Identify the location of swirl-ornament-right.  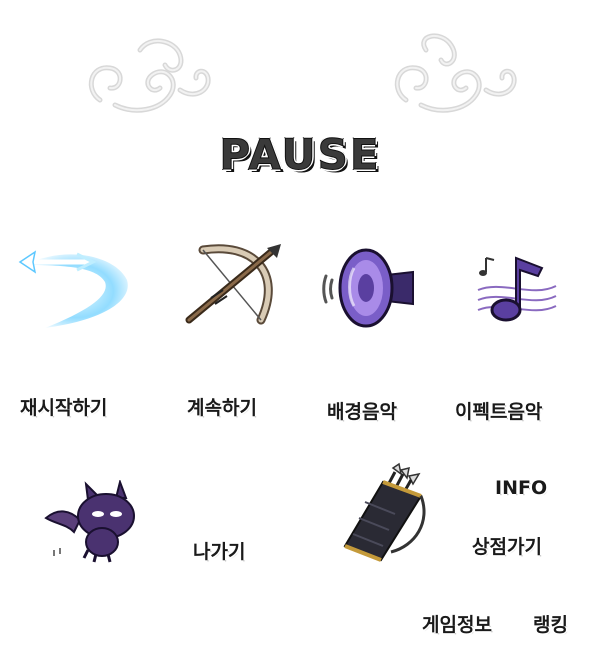
(455, 73).